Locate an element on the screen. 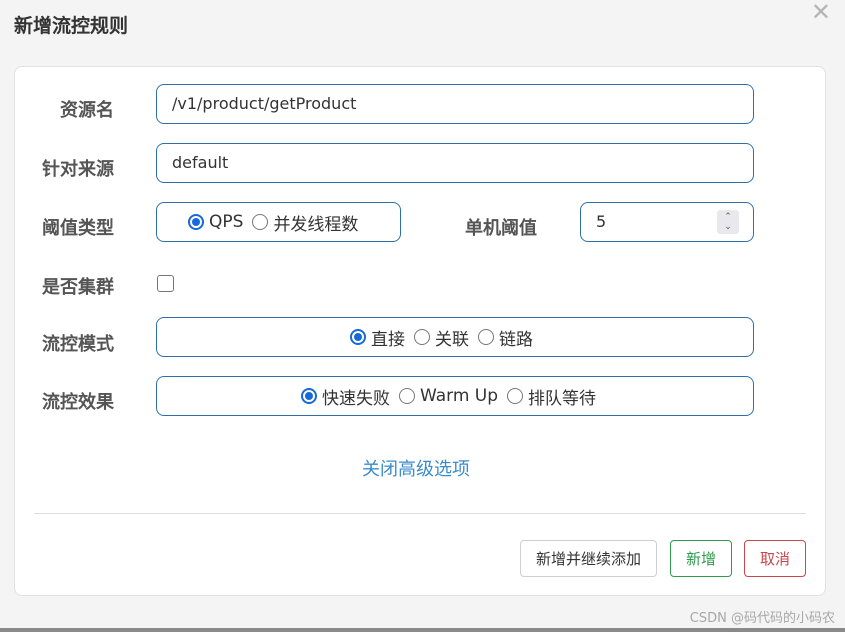 This screenshot has width=845, height=632. close-icon: ✕ is located at coordinates (821, 12).